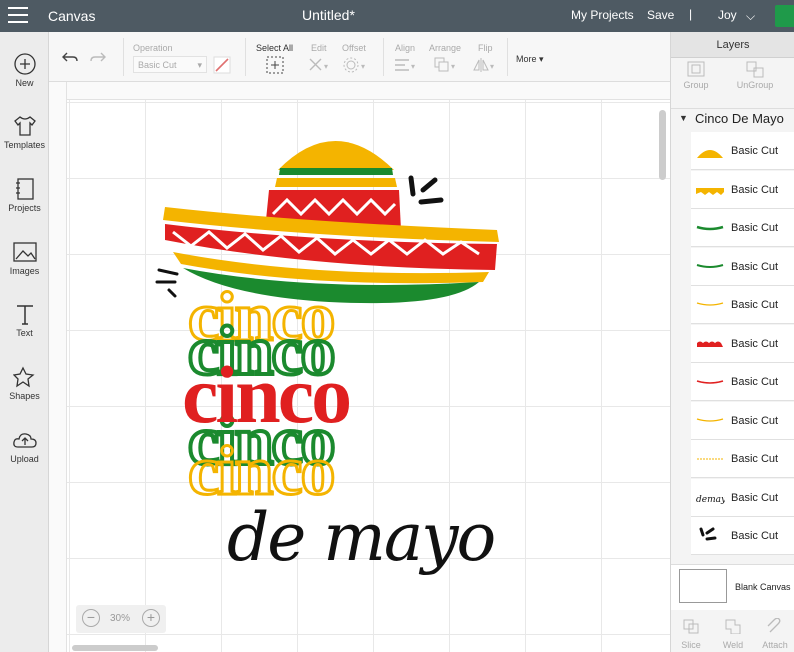  What do you see at coordinates (763, 587) in the screenshot?
I see `blank-canvas-label: Blank Canvas` at bounding box center [763, 587].